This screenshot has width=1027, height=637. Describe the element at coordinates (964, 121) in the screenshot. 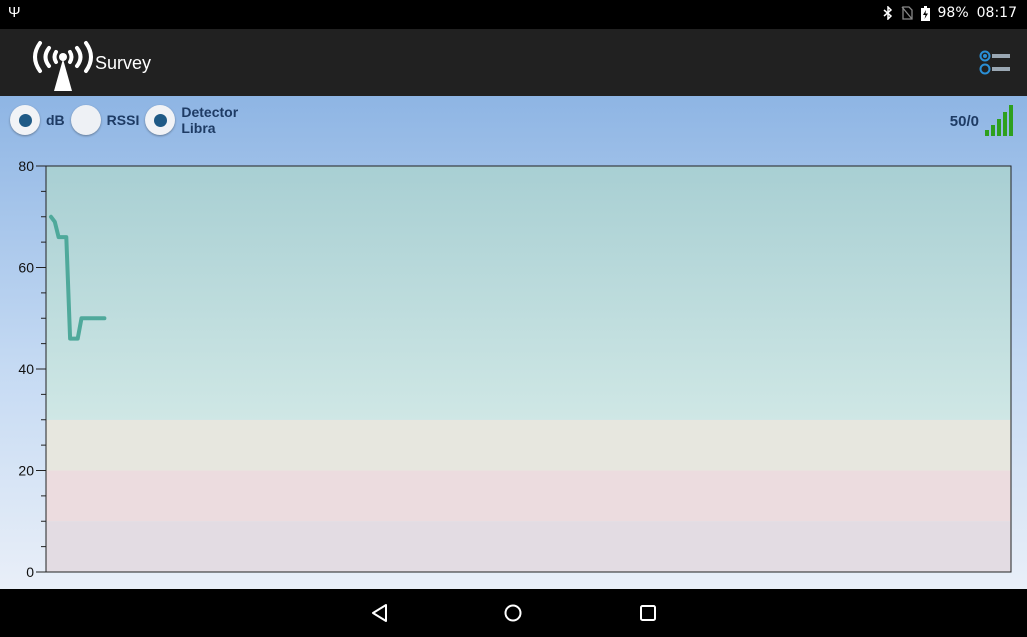

I see `count-text: 50/0` at that location.